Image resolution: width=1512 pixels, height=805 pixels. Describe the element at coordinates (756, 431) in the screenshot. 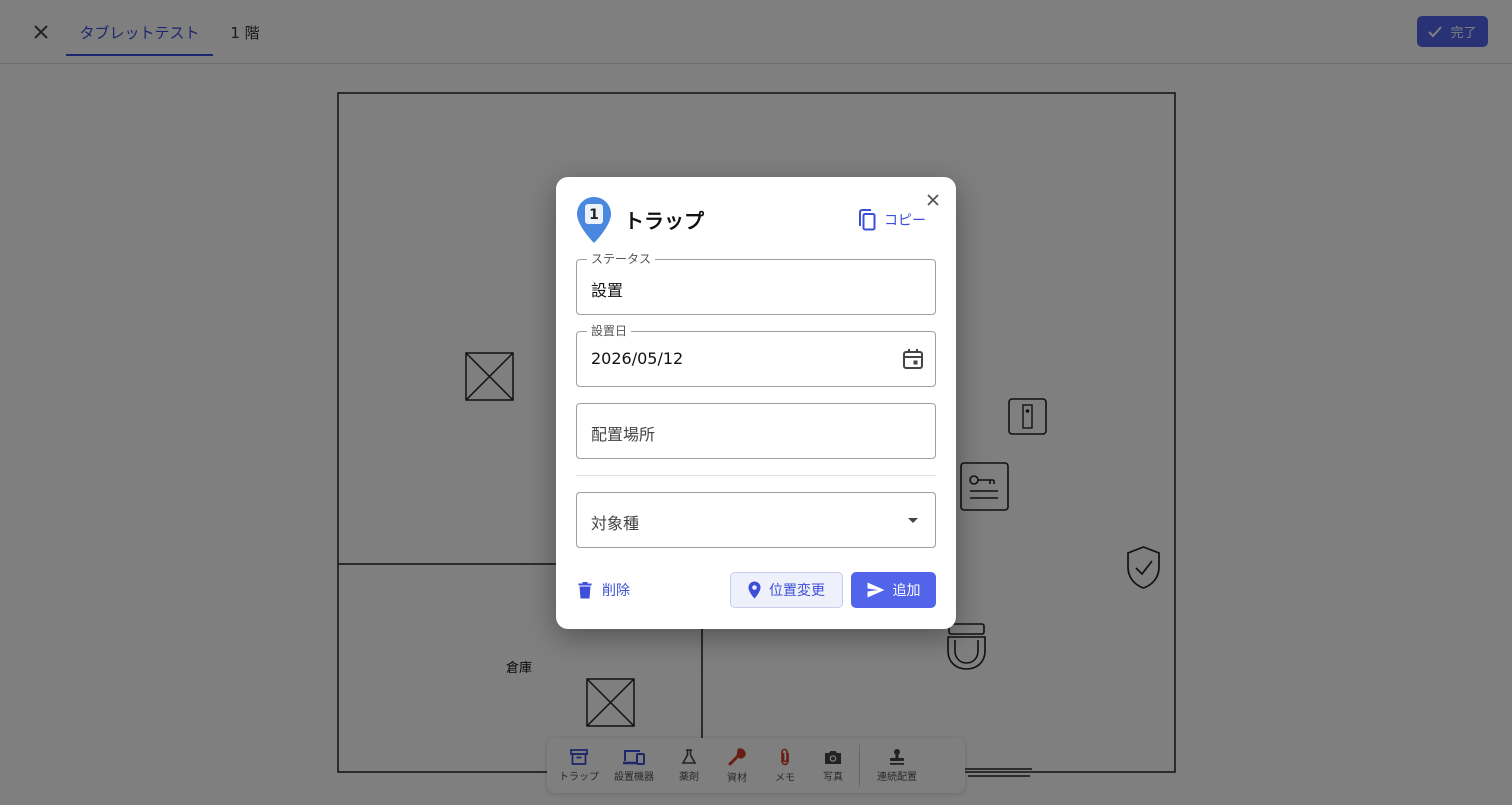

I see `location-field: 配置場所` at that location.